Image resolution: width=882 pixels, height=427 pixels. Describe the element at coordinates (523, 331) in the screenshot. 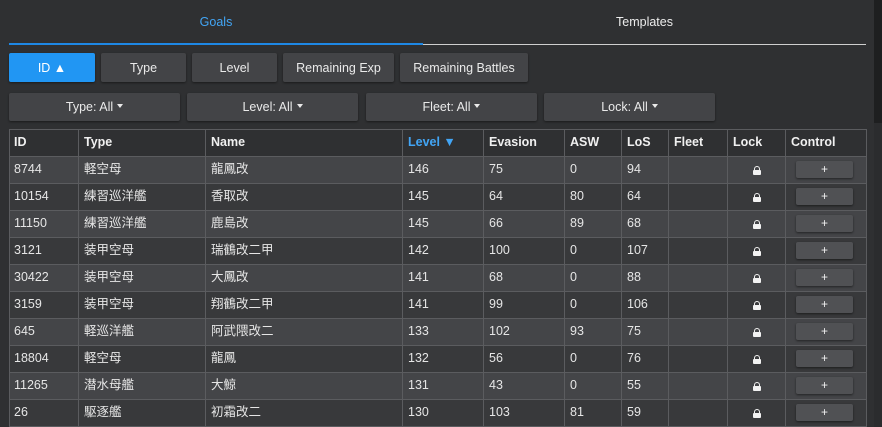

I see `ship-evasion: 102` at that location.